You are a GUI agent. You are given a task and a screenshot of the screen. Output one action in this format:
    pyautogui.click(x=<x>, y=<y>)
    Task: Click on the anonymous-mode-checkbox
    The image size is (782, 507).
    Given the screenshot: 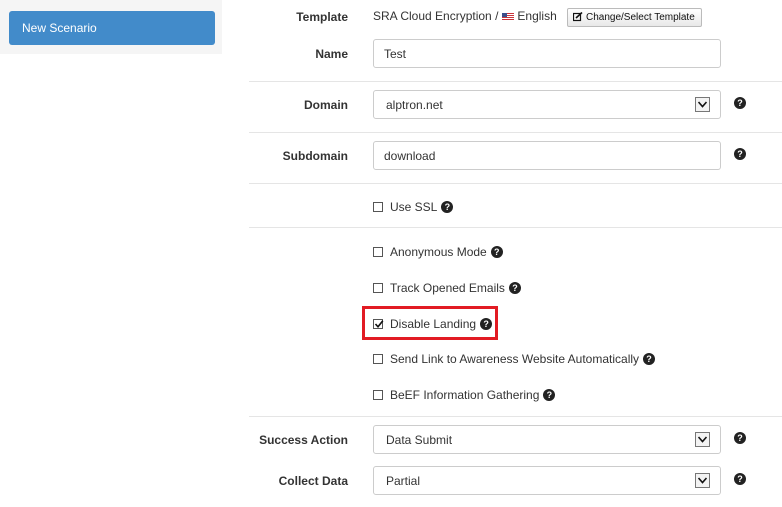 What is the action you would take?
    pyautogui.click(x=378, y=252)
    